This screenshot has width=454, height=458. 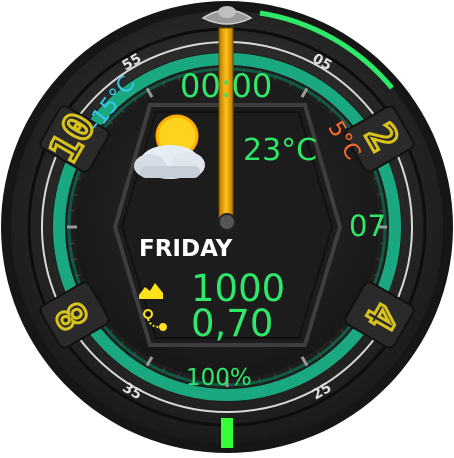 I want to click on hour-hand, so click(x=226, y=124).